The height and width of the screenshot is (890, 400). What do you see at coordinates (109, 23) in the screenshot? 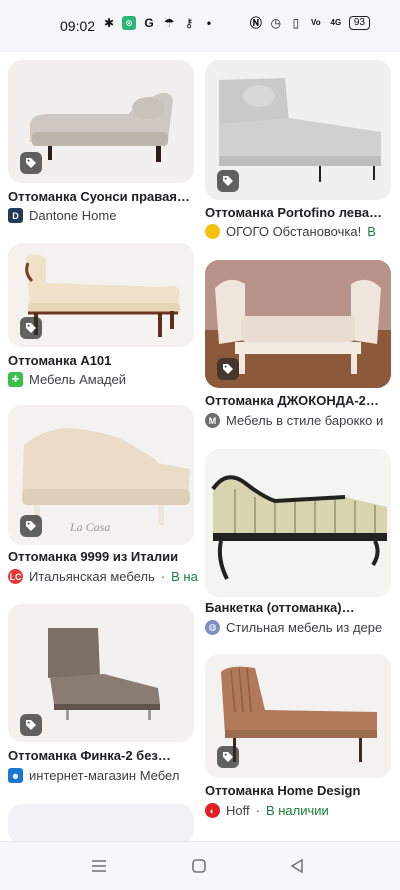
I see `settings-gear-icon: ✱` at bounding box center [109, 23].